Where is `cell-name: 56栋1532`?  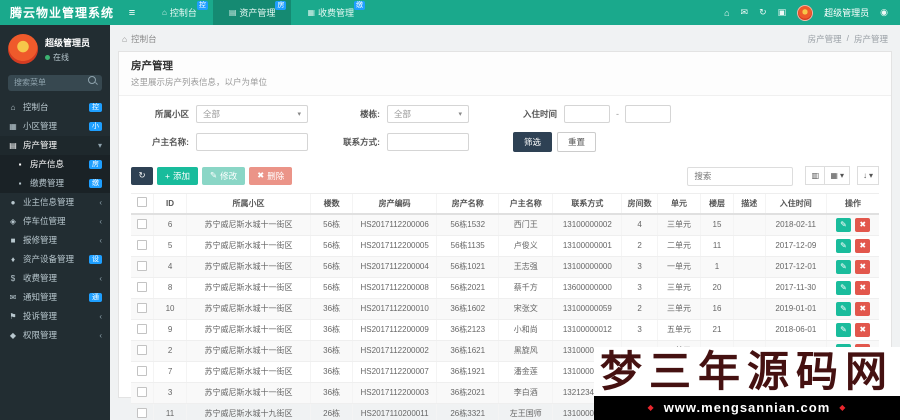
cell-name: 56栋1532 is located at coordinates (467, 224).